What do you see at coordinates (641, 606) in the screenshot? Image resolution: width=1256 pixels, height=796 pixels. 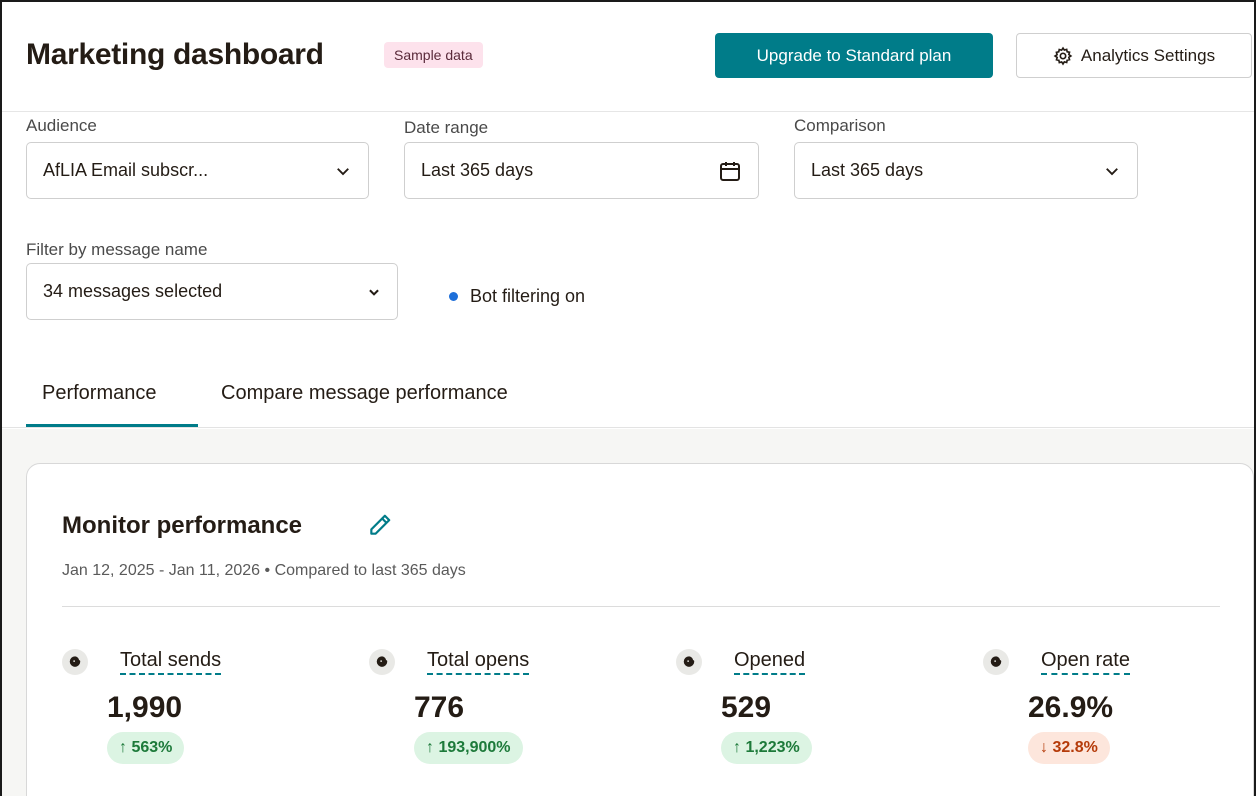 I see `divider` at bounding box center [641, 606].